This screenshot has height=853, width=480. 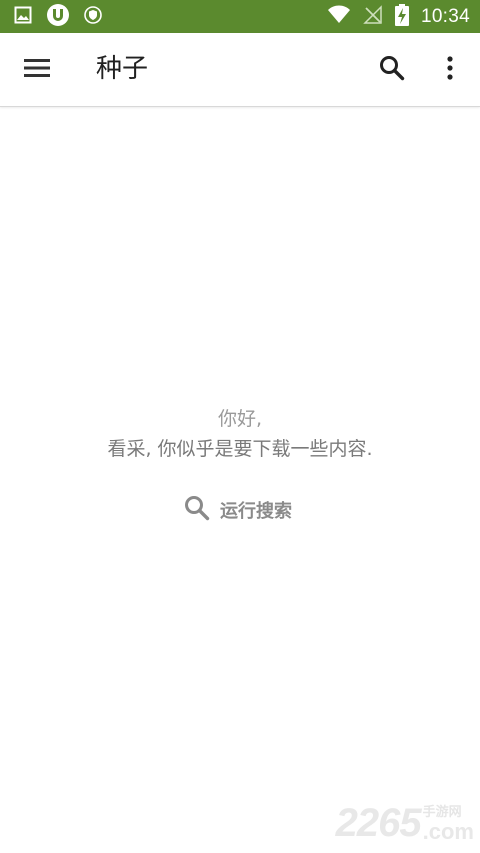 I want to click on empty-greeting: 你好,, so click(x=240, y=419).